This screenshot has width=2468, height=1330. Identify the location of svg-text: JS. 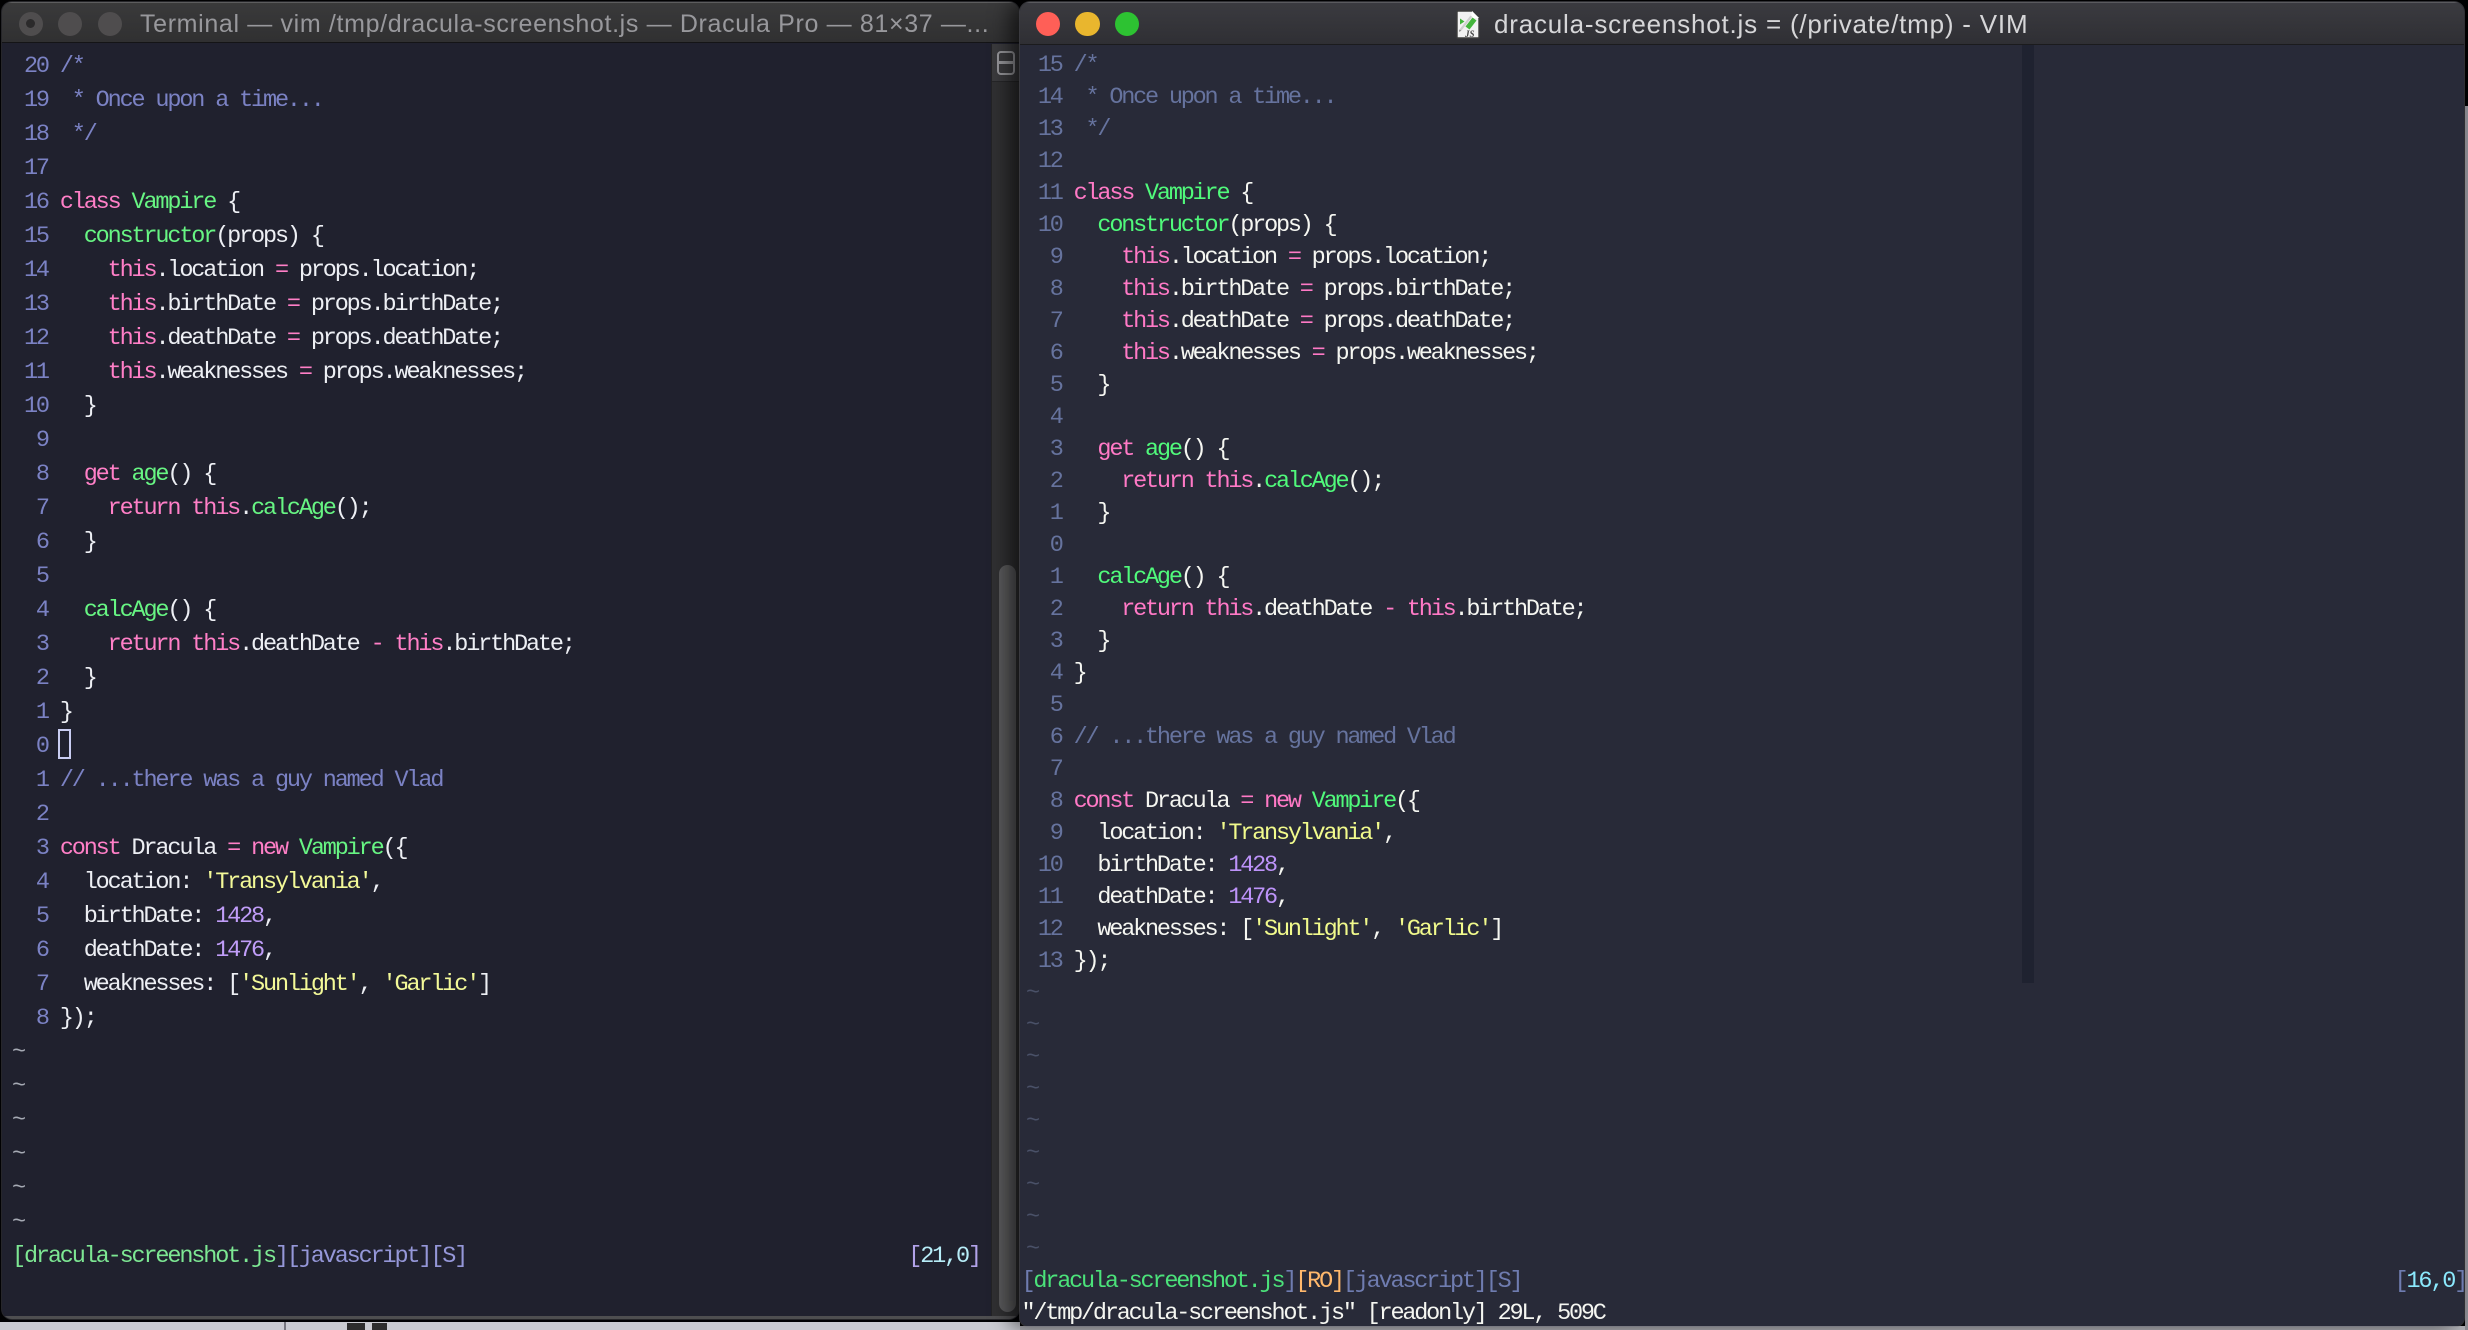
(1469, 34).